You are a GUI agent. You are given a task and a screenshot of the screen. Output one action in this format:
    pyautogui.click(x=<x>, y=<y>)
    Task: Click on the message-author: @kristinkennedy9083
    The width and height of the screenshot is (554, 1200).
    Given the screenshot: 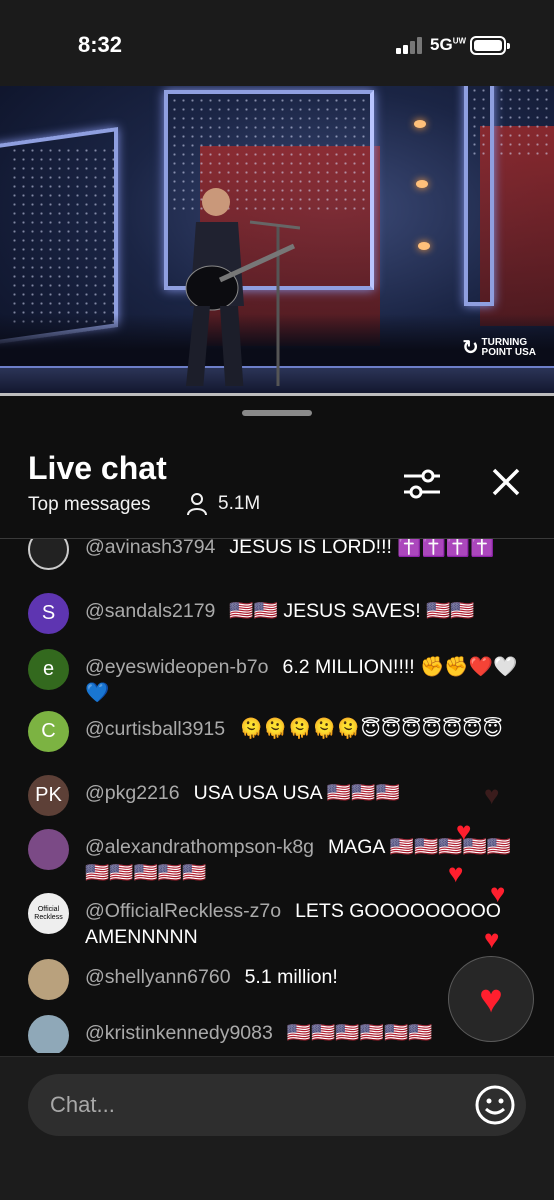 What is the action you would take?
    pyautogui.click(x=179, y=1033)
    